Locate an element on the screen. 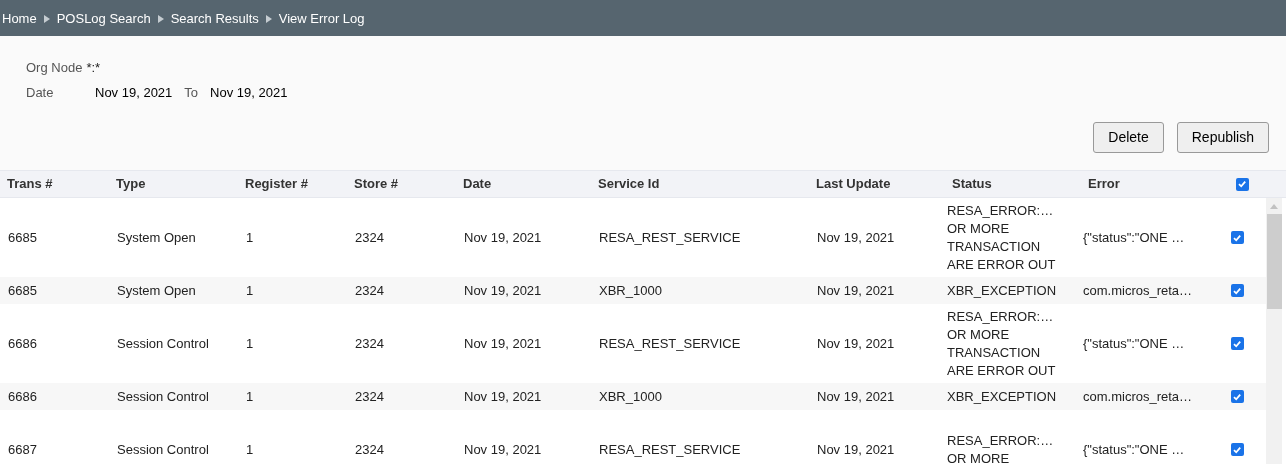 The height and width of the screenshot is (464, 1286). breadcrumb-link: Home is located at coordinates (19, 19).